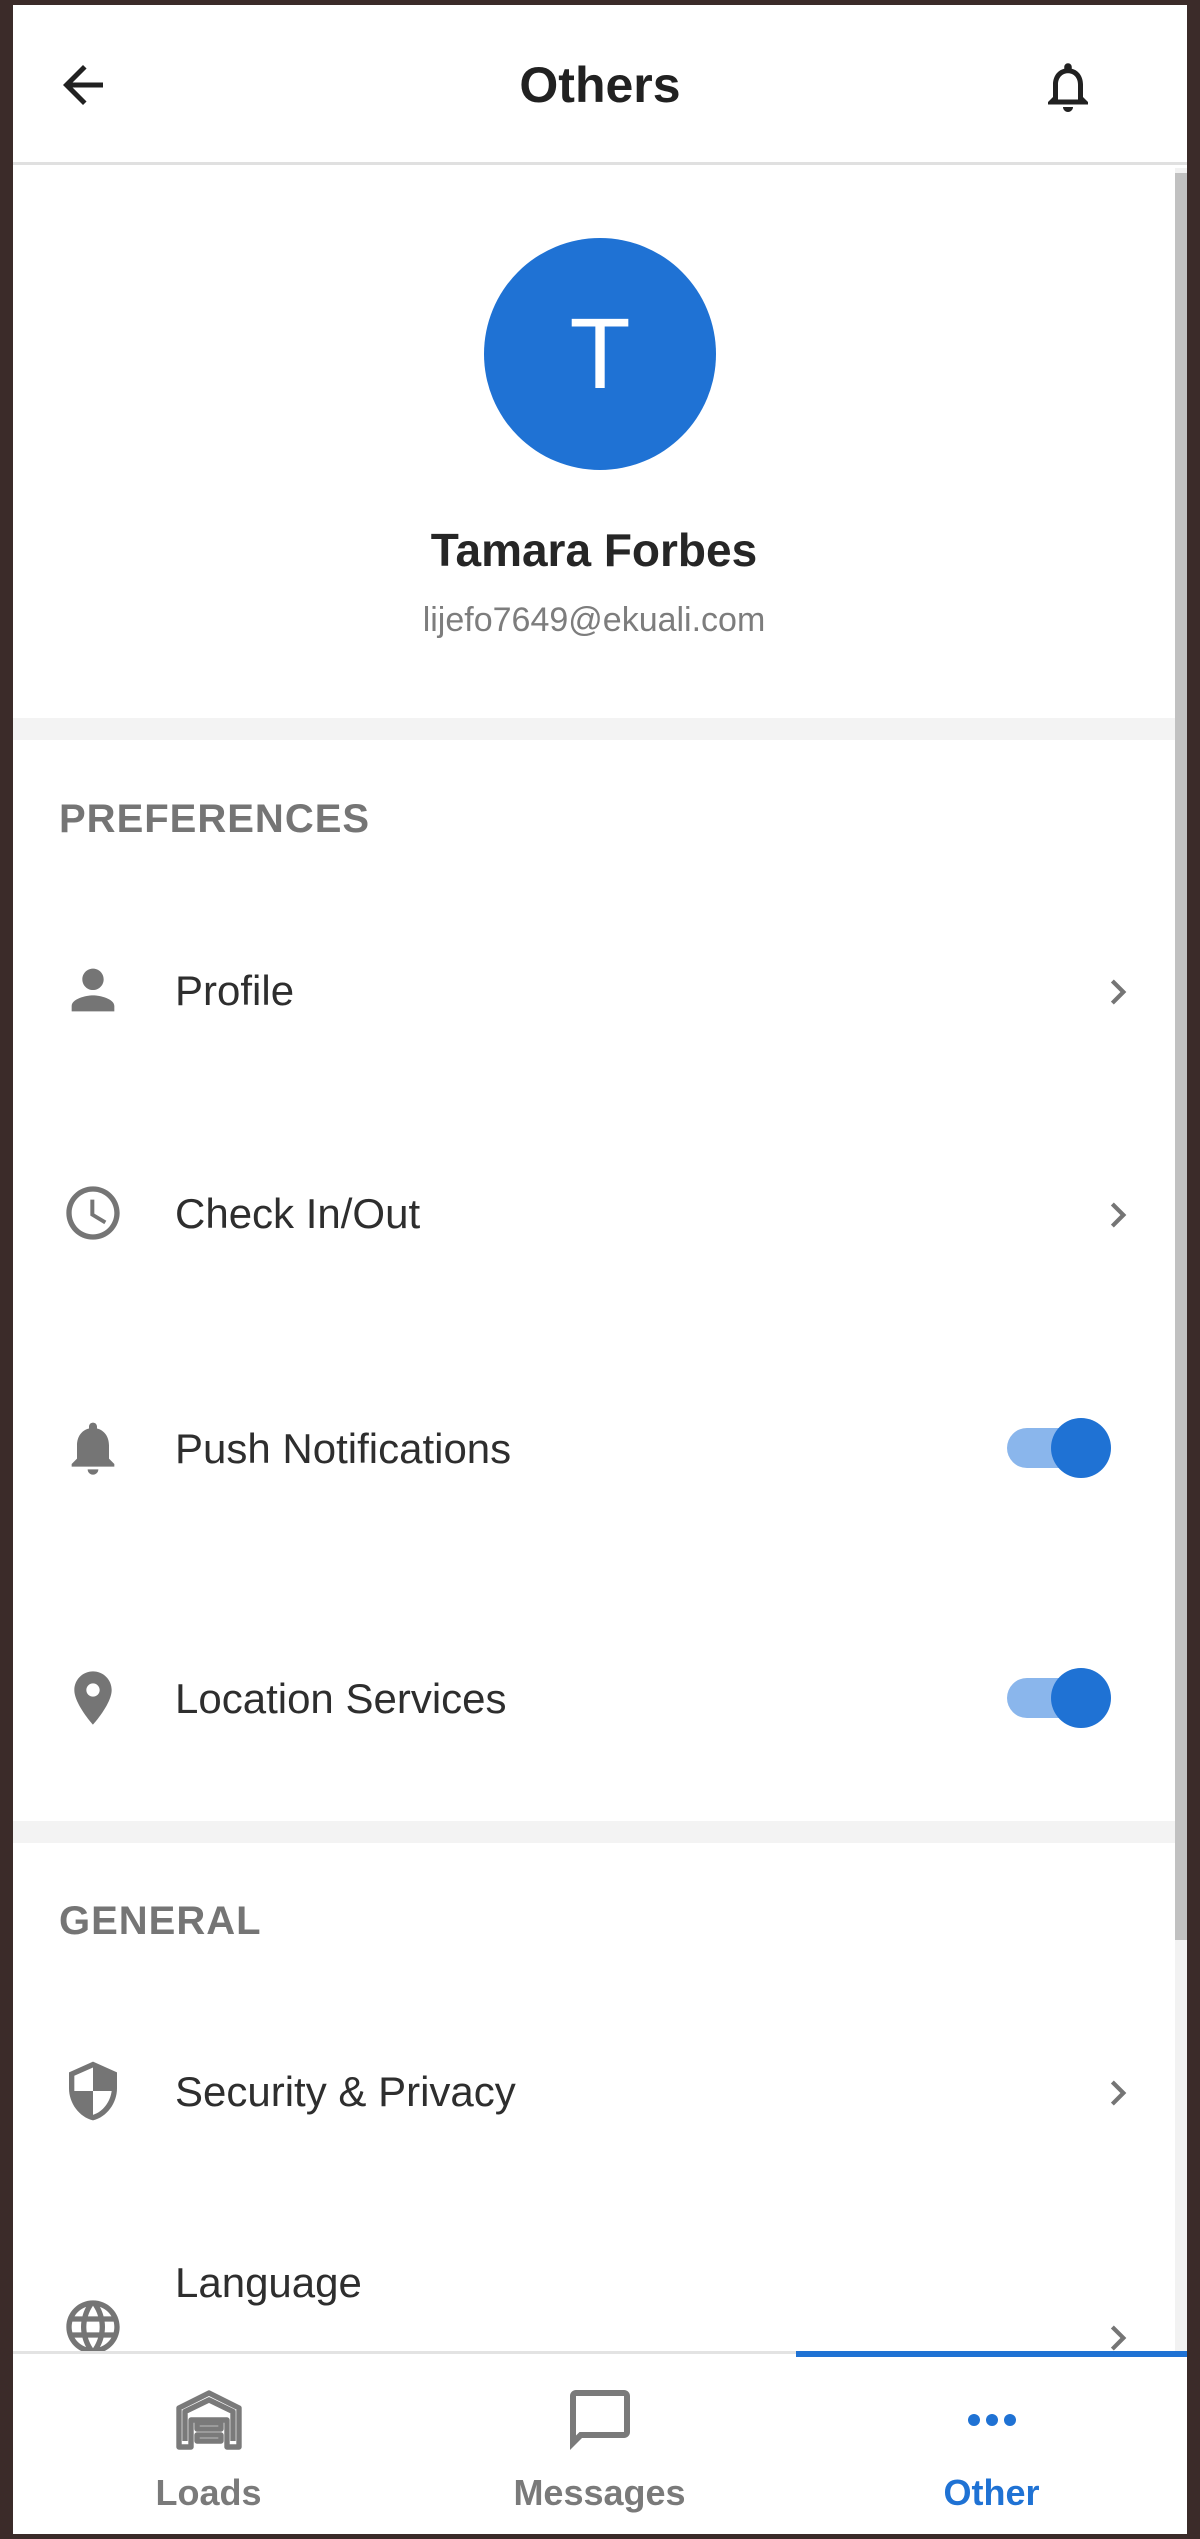 The height and width of the screenshot is (2539, 1200). I want to click on push-notifications-toggle, so click(1059, 1447).